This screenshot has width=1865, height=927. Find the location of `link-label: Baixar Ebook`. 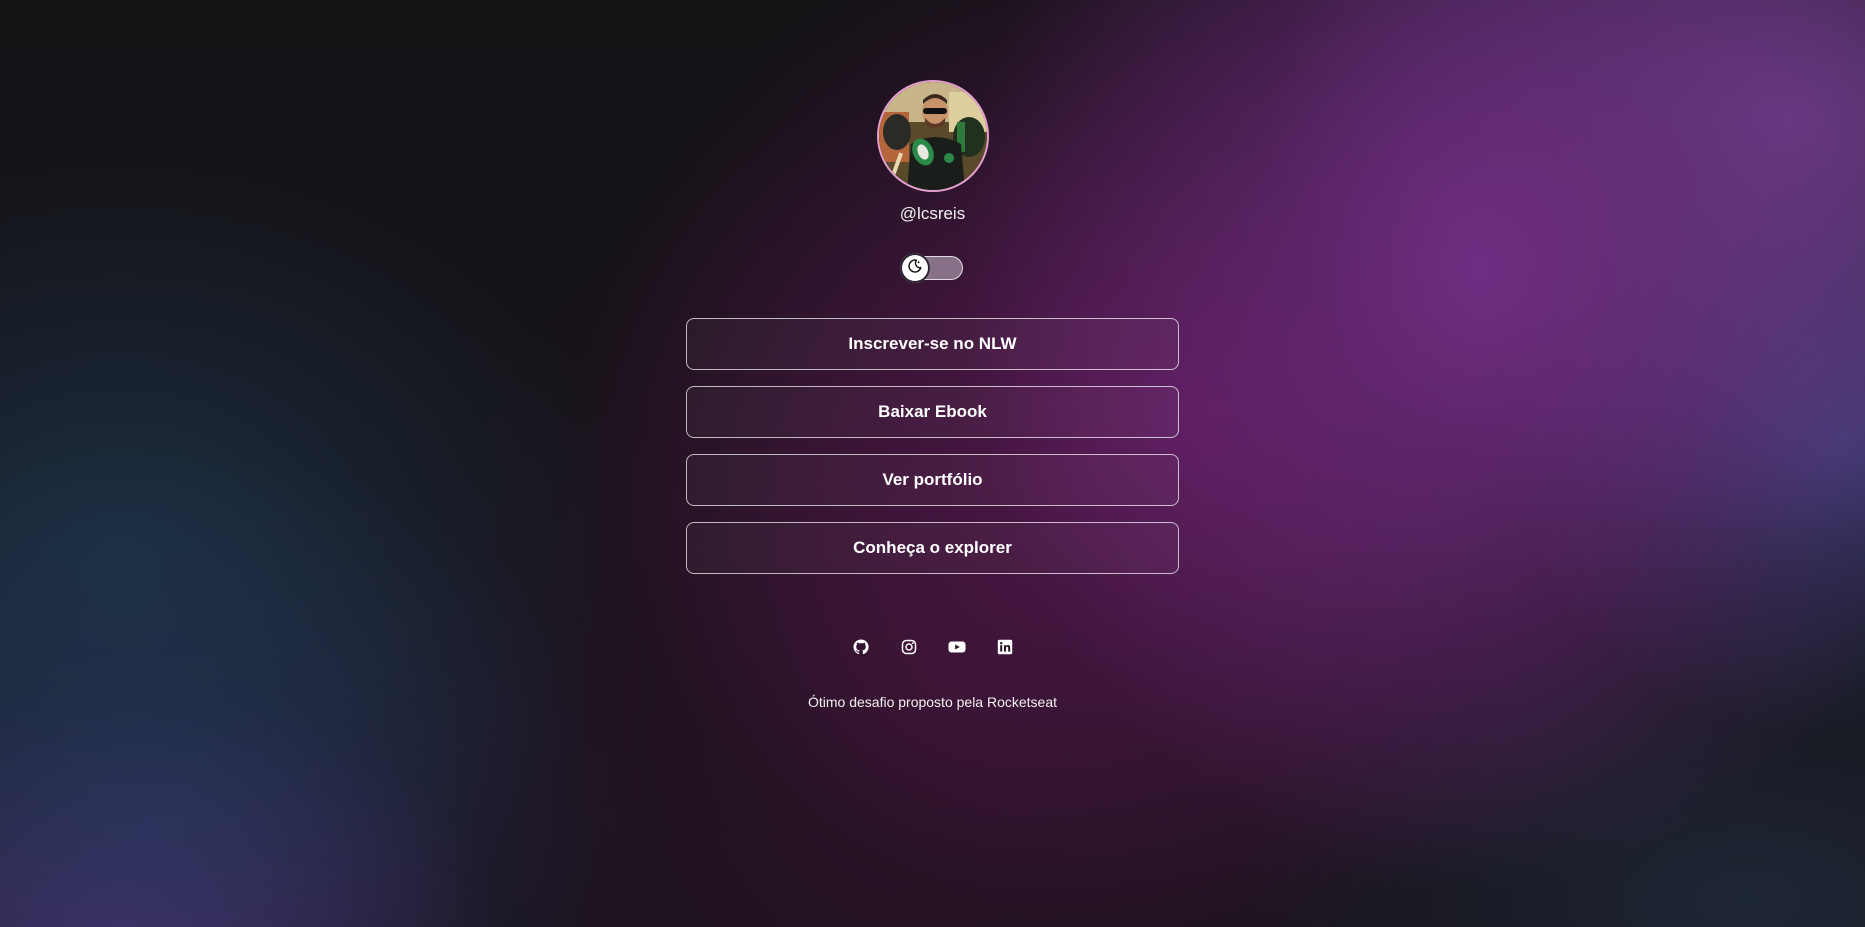

link-label: Baixar Ebook is located at coordinates (932, 411).